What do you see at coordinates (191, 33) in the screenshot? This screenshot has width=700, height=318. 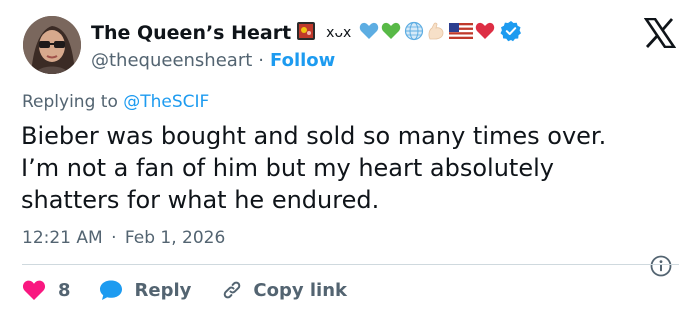 I see `author-display-name: The Queen’s Heart` at bounding box center [191, 33].